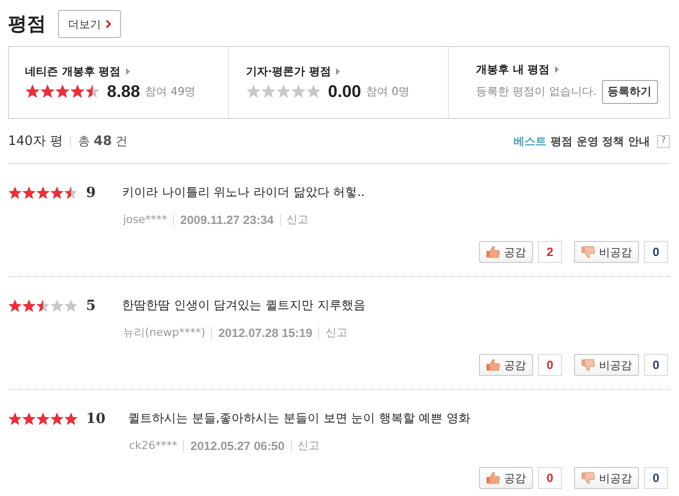 The image size is (679, 496). Describe the element at coordinates (123, 92) in the screenshot. I see `rating-score: 8.88` at that location.